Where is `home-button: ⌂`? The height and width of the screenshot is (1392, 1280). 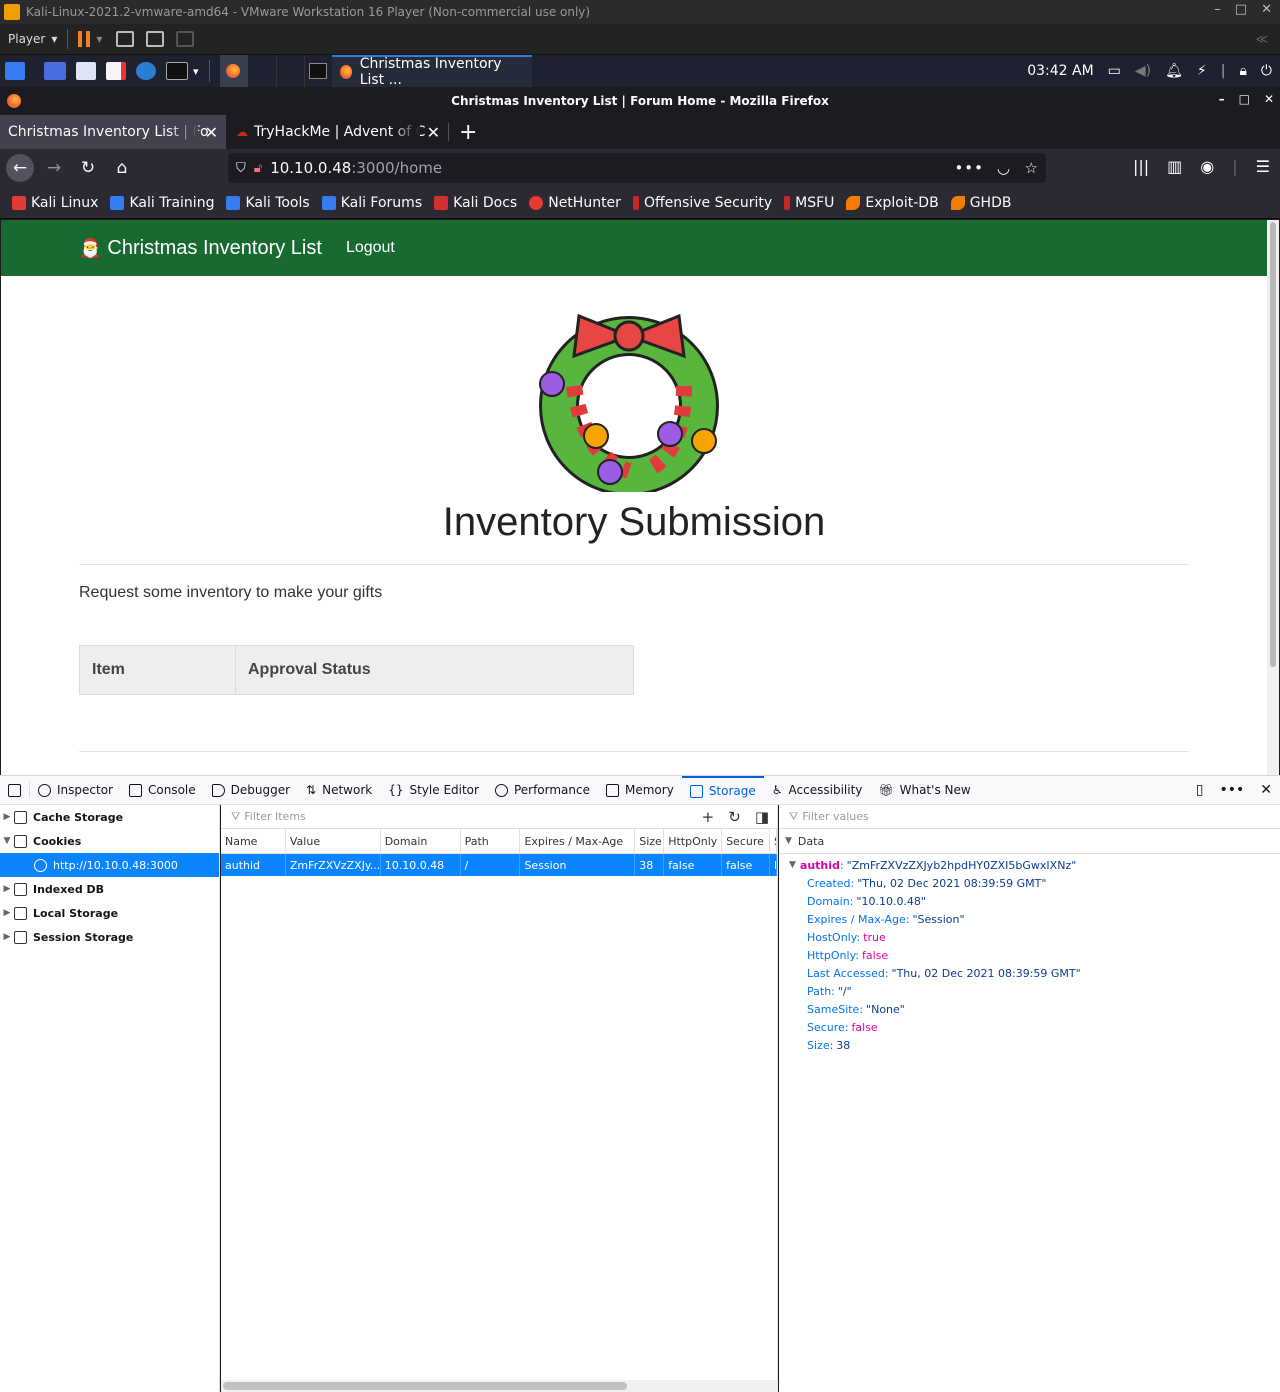 home-button: ⌂ is located at coordinates (122, 168).